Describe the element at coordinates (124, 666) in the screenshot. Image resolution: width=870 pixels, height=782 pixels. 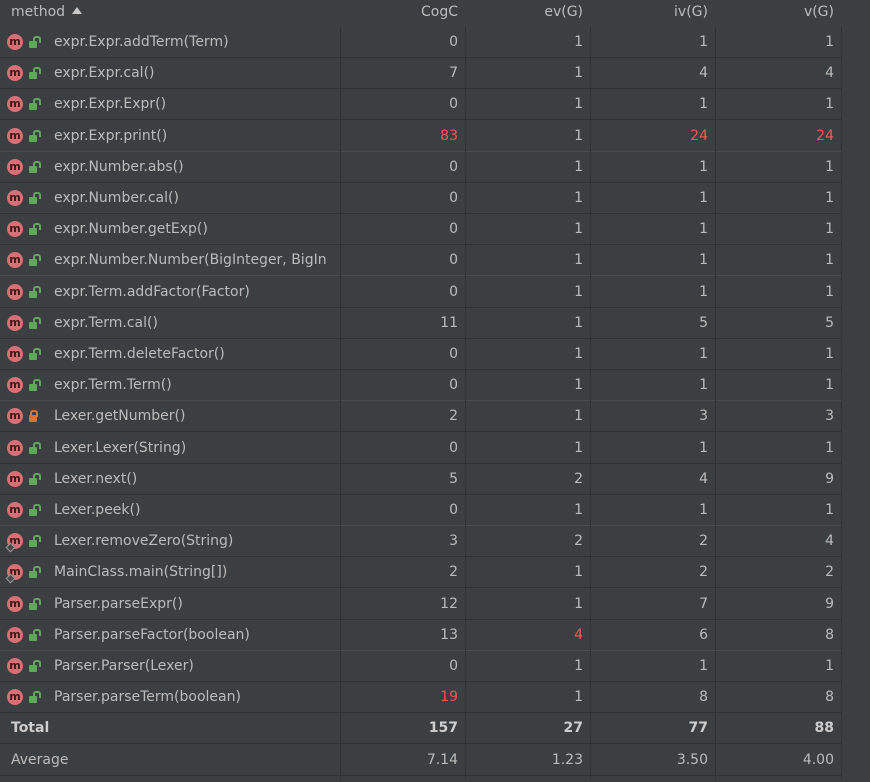
I see `method-name: Parser.Parser(Lexer)` at that location.